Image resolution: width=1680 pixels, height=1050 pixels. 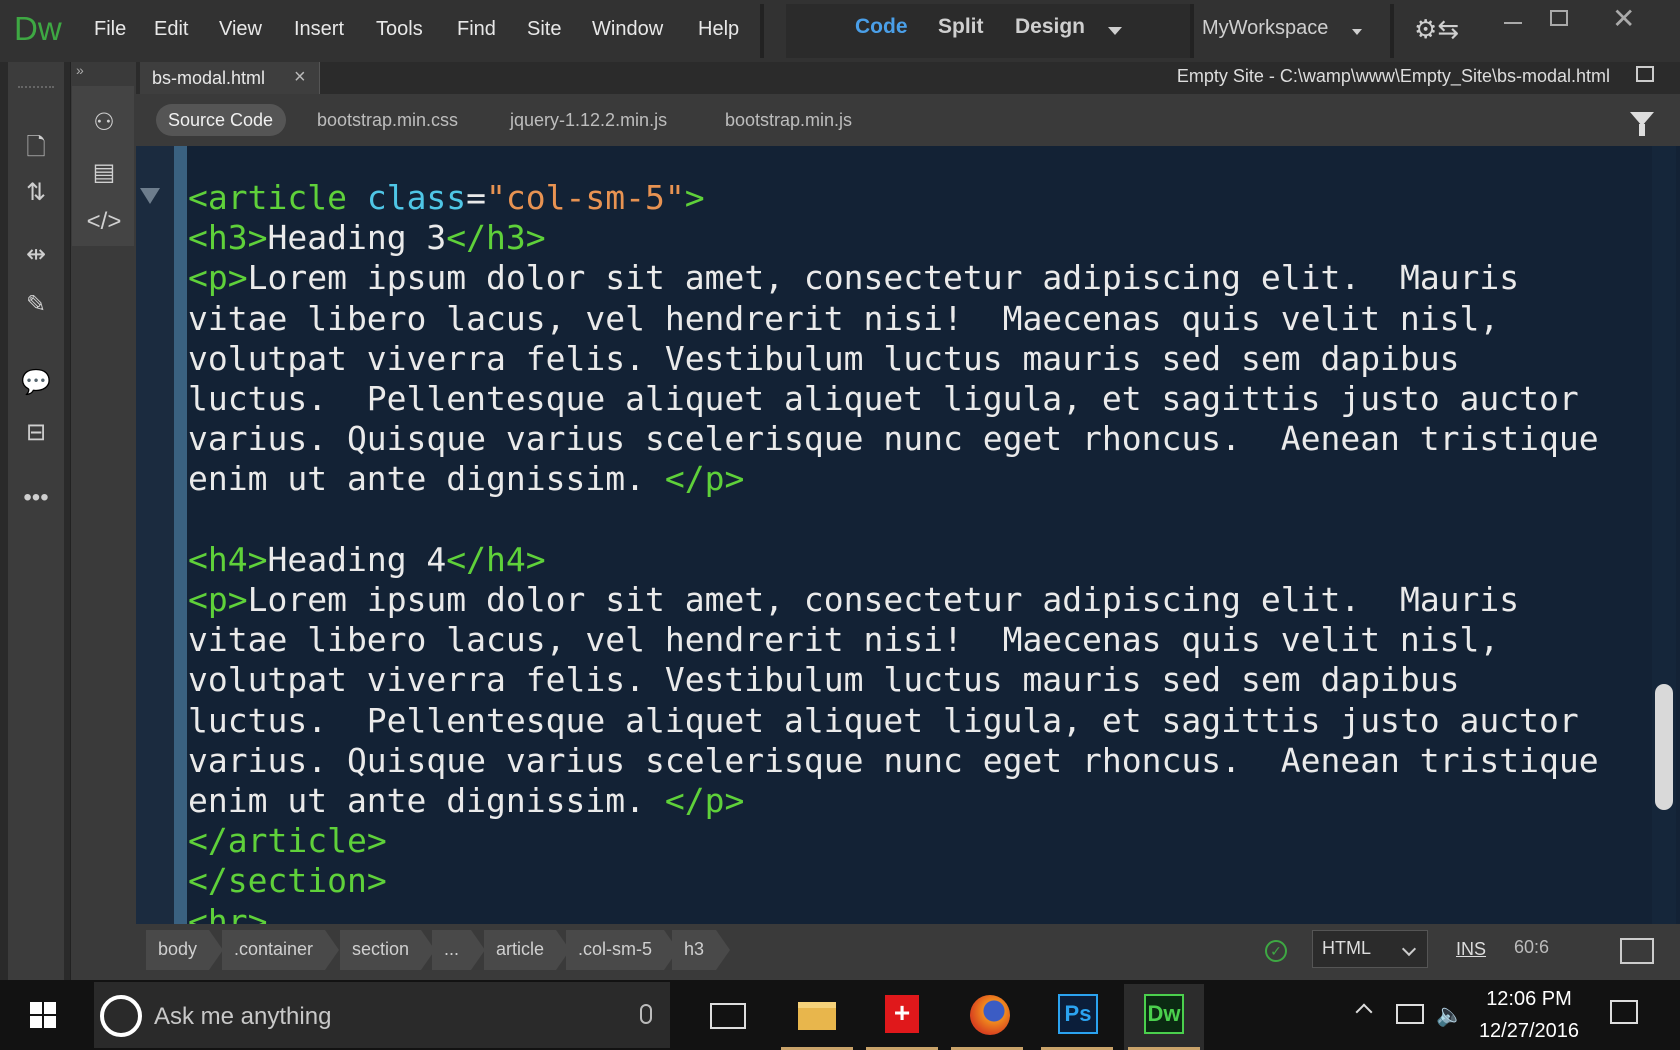 What do you see at coordinates (1449, 1015) in the screenshot?
I see `volume-icon: 🔈` at bounding box center [1449, 1015].